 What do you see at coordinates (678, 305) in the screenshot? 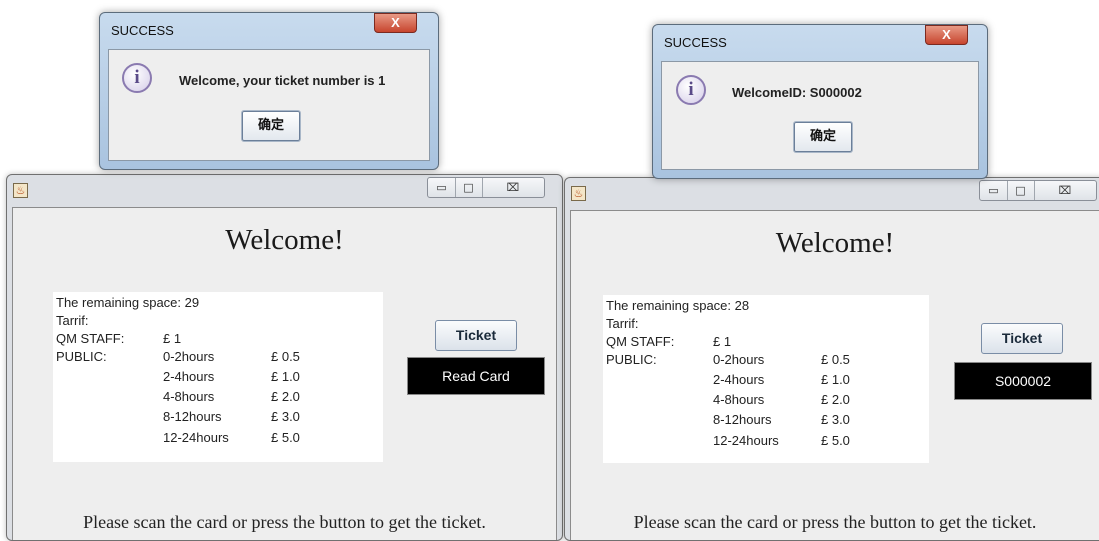
I see `remaining-space-text: The remaining space: 28` at bounding box center [678, 305].